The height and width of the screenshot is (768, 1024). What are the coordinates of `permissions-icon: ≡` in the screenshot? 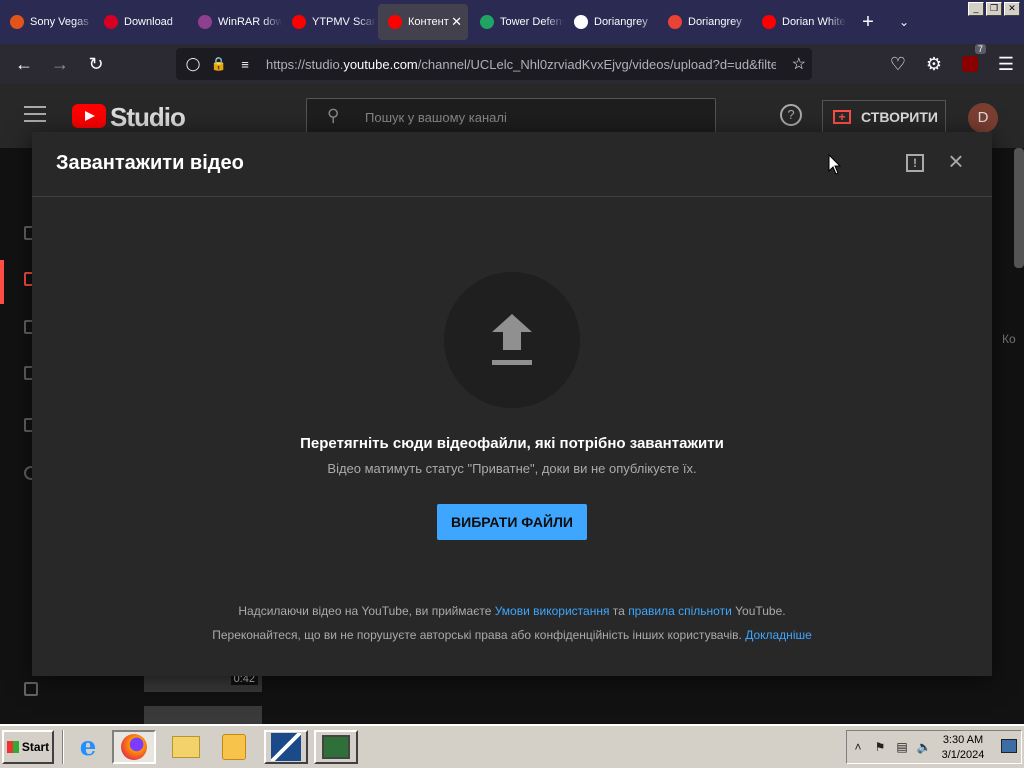 It's located at (245, 64).